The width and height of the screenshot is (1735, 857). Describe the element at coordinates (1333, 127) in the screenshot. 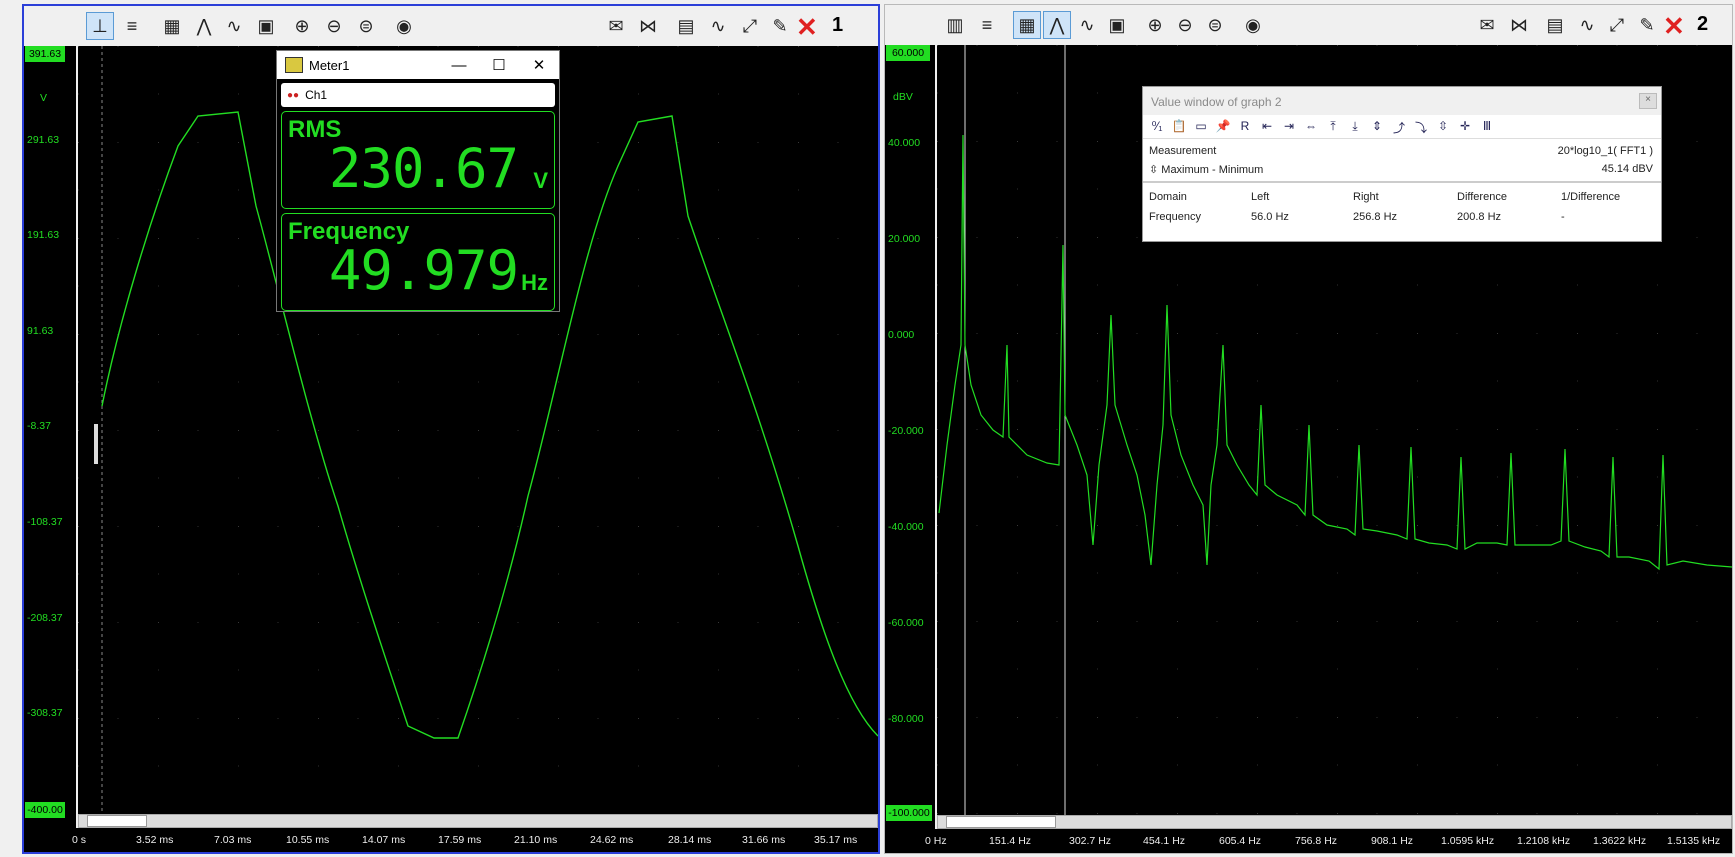

I see `cursor-up-icon: ⤒` at that location.